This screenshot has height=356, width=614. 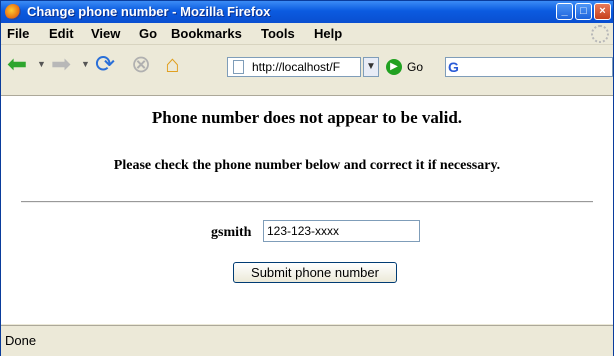 What do you see at coordinates (371, 67) in the screenshot?
I see `url-dropdown-button: ▼` at bounding box center [371, 67].